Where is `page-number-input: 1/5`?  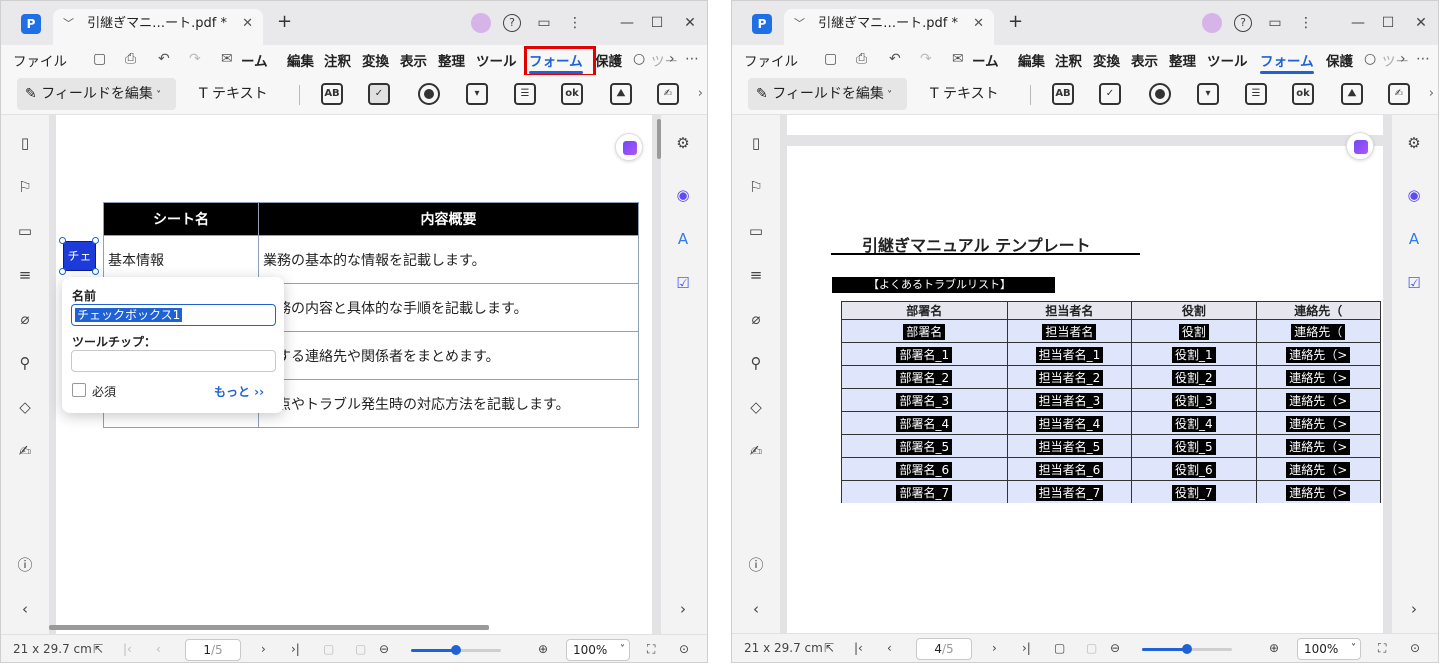 page-number-input: 1/5 is located at coordinates (213, 650).